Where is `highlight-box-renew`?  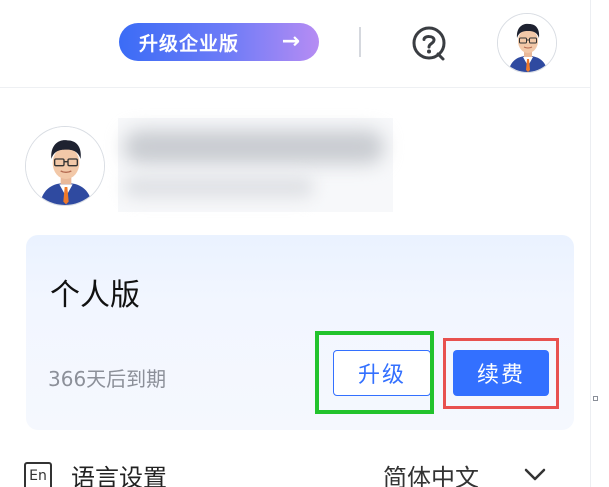
highlight-box-renew is located at coordinates (501, 373).